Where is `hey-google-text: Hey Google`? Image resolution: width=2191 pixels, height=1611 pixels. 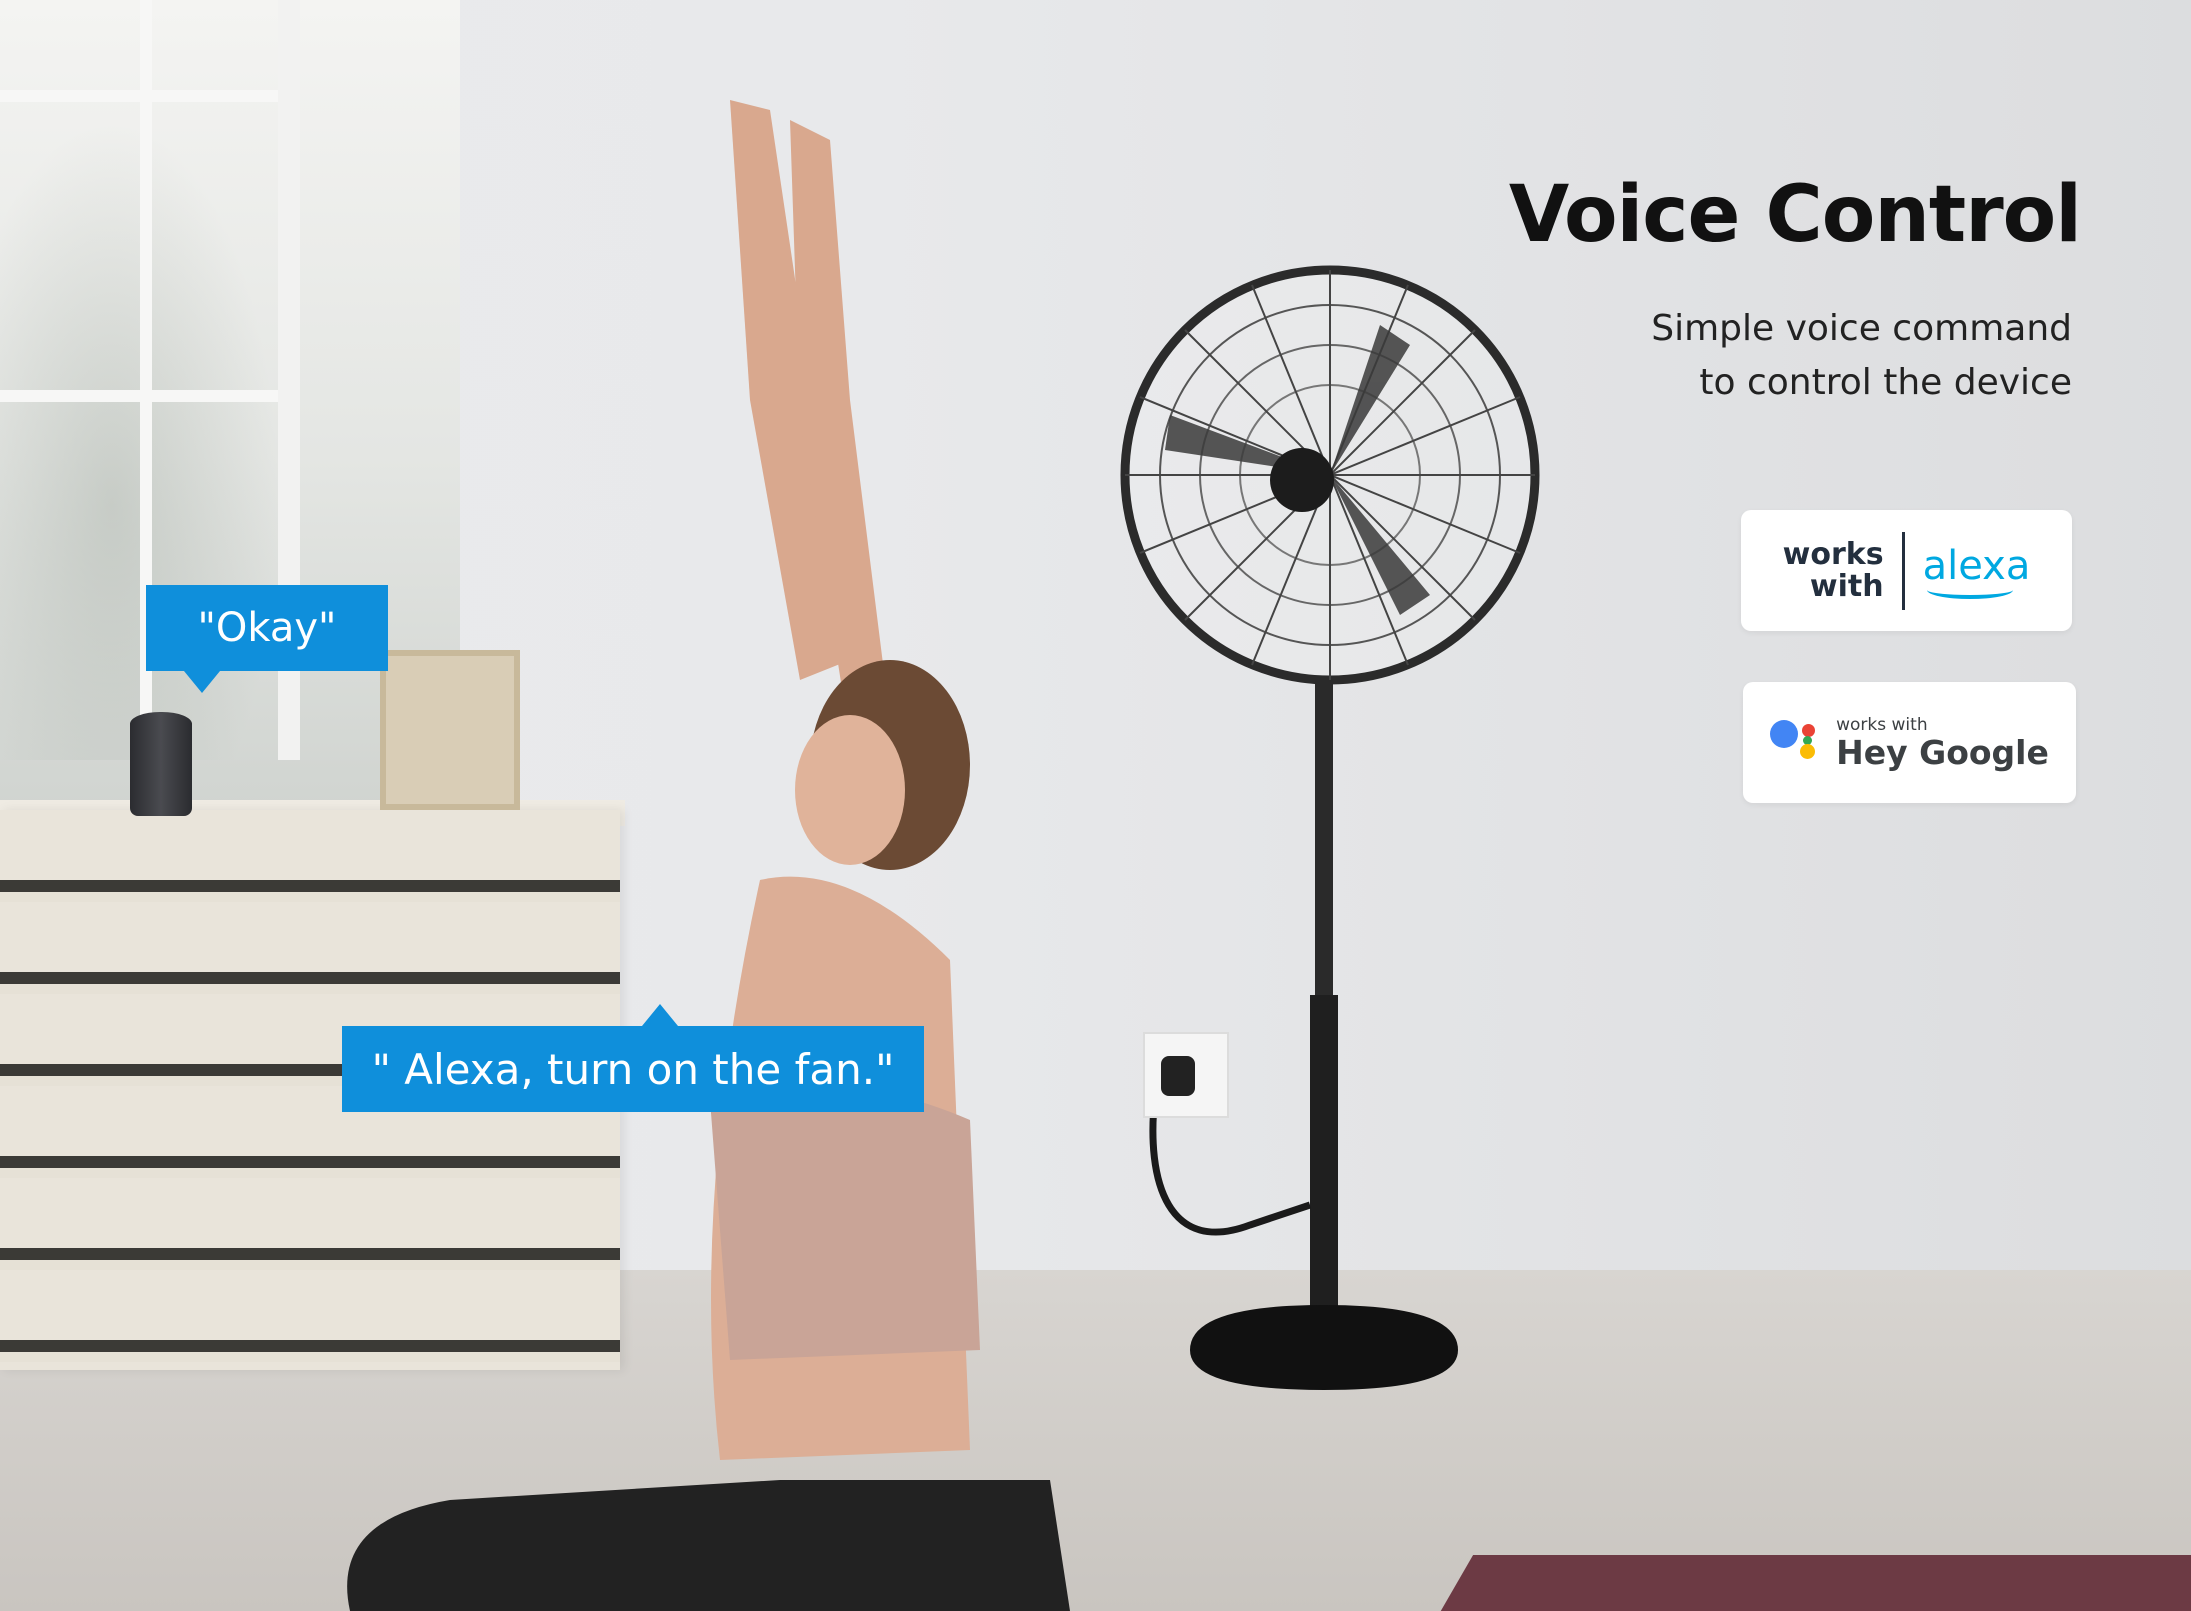 hey-google-text: Hey Google is located at coordinates (1942, 752).